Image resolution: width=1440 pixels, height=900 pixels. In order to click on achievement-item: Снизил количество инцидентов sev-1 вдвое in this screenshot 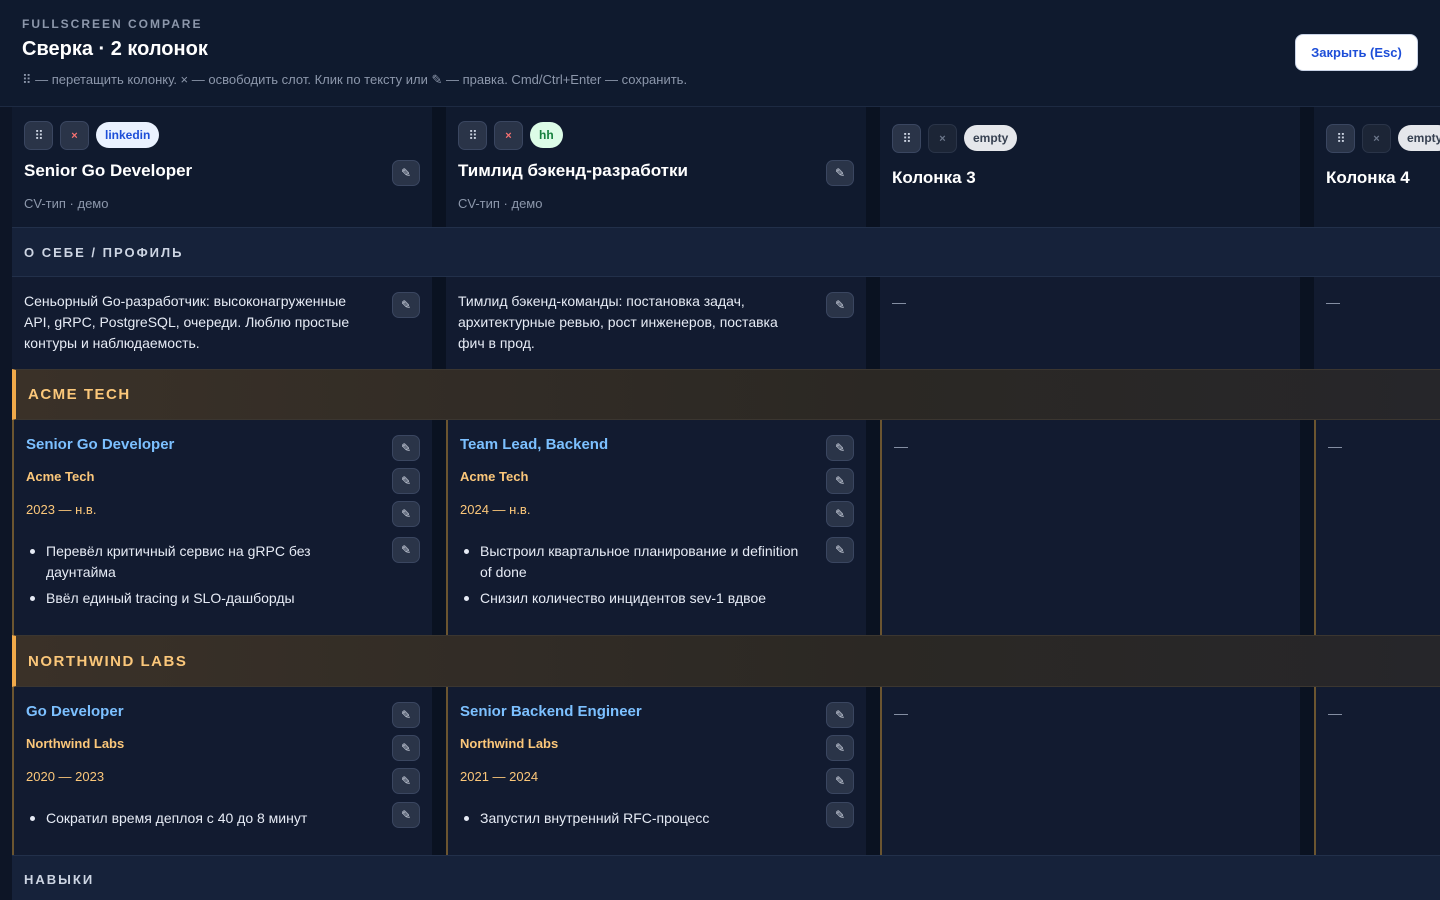, I will do `click(635, 598)`.